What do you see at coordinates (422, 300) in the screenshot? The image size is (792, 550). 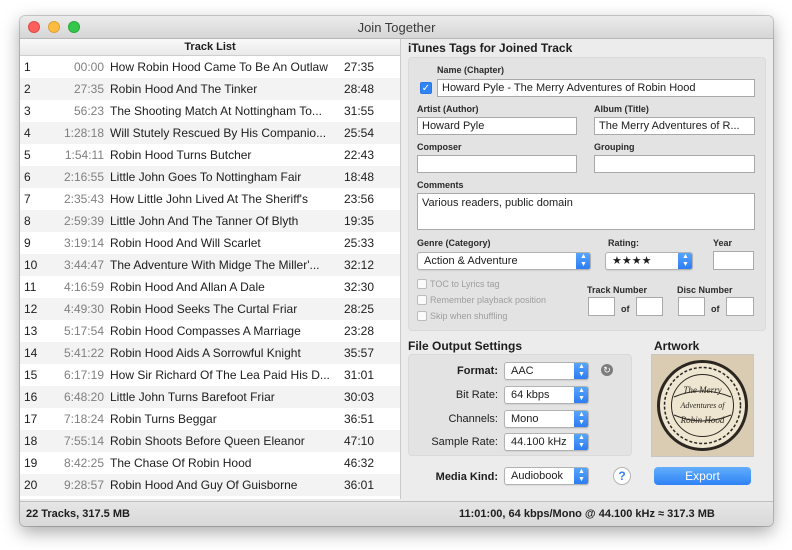 I see `remember-position-checkbox` at bounding box center [422, 300].